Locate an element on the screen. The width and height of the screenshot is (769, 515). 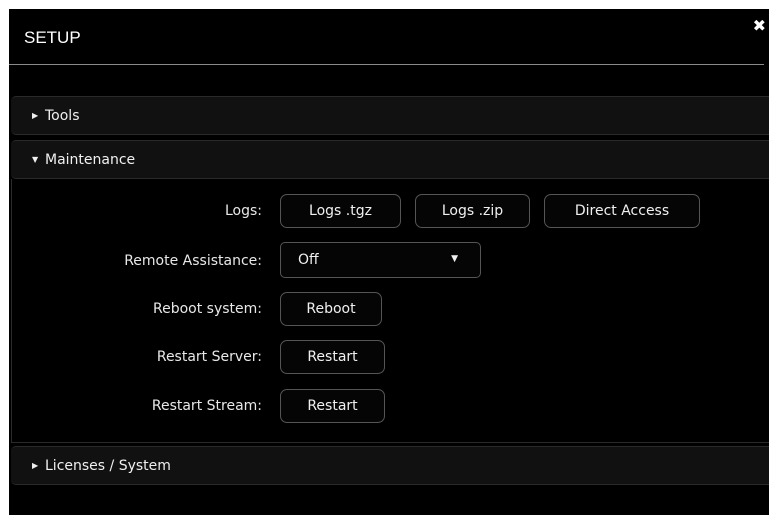
close-icon: ✖ is located at coordinates (759, 26).